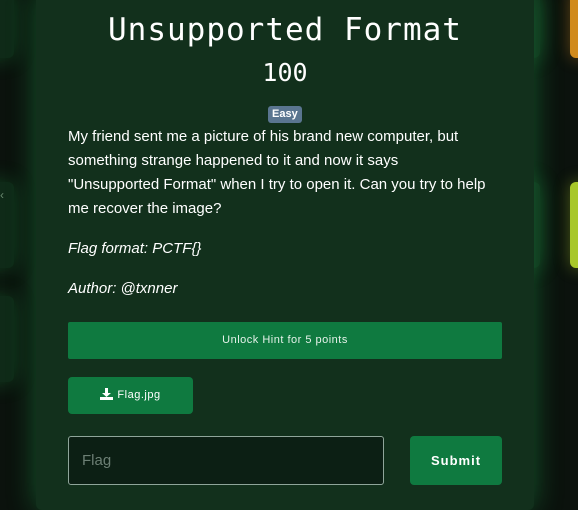 This screenshot has height=510, width=578. I want to click on flag-input, so click(226, 460).